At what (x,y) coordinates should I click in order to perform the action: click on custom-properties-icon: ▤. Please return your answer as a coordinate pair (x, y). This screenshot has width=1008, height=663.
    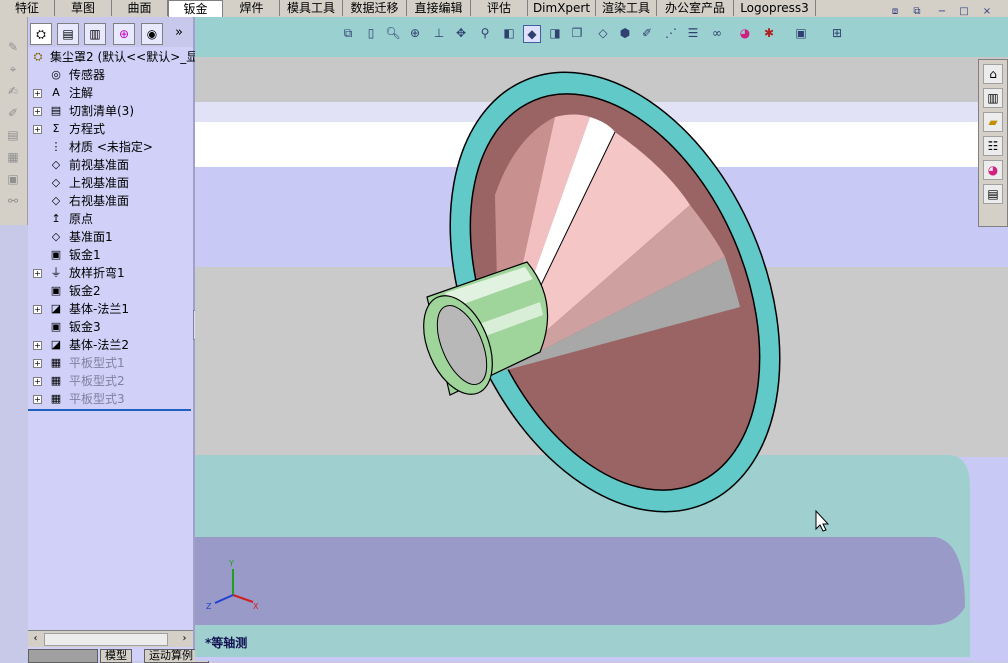
    Looking at the image, I should click on (993, 194).